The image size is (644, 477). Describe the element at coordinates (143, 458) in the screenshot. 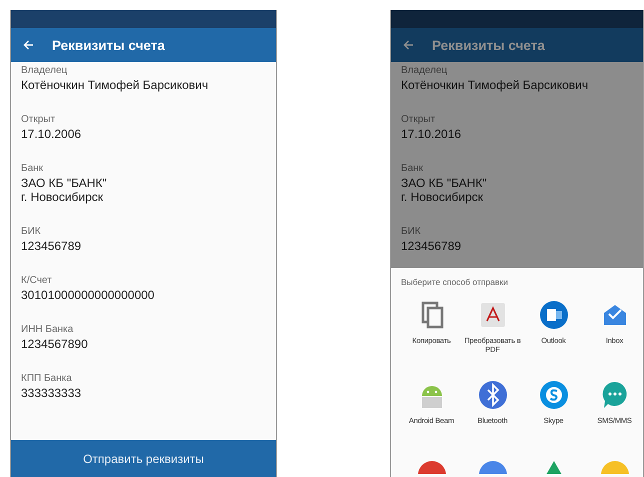

I see `send-details-button: Отправить реквизиты` at that location.